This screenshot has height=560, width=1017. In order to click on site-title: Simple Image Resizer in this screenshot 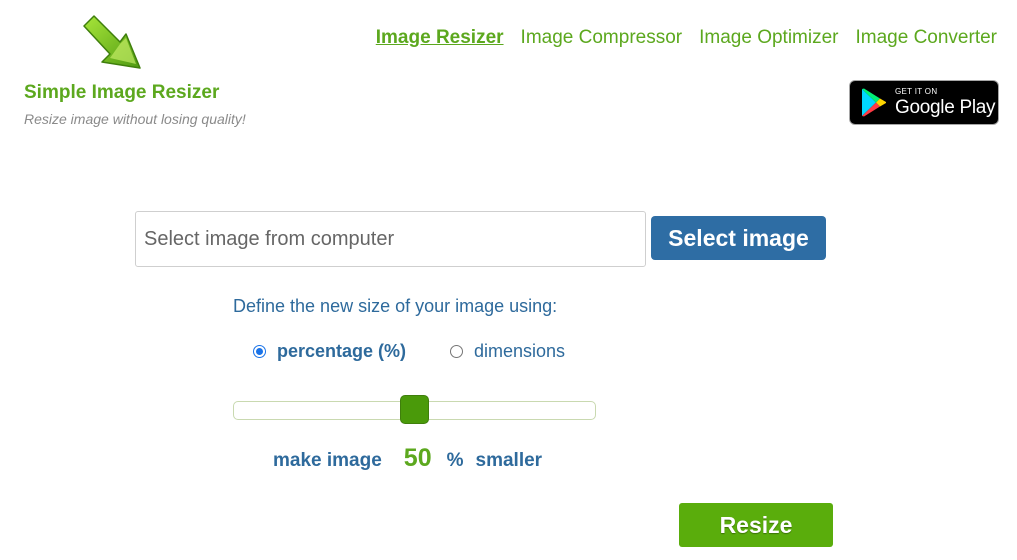, I will do `click(122, 92)`.